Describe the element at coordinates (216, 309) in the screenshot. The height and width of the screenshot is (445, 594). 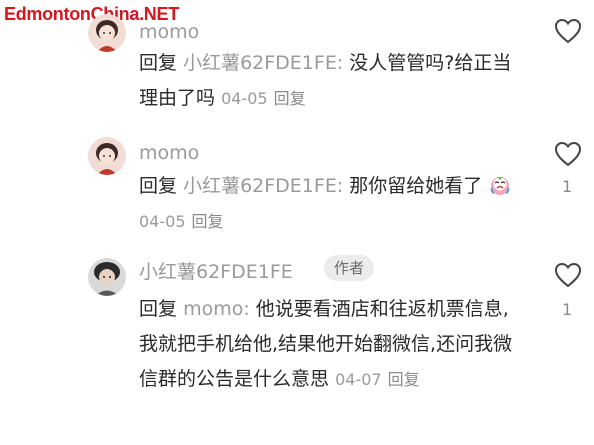
I see `reply-to-user: momo:` at that location.